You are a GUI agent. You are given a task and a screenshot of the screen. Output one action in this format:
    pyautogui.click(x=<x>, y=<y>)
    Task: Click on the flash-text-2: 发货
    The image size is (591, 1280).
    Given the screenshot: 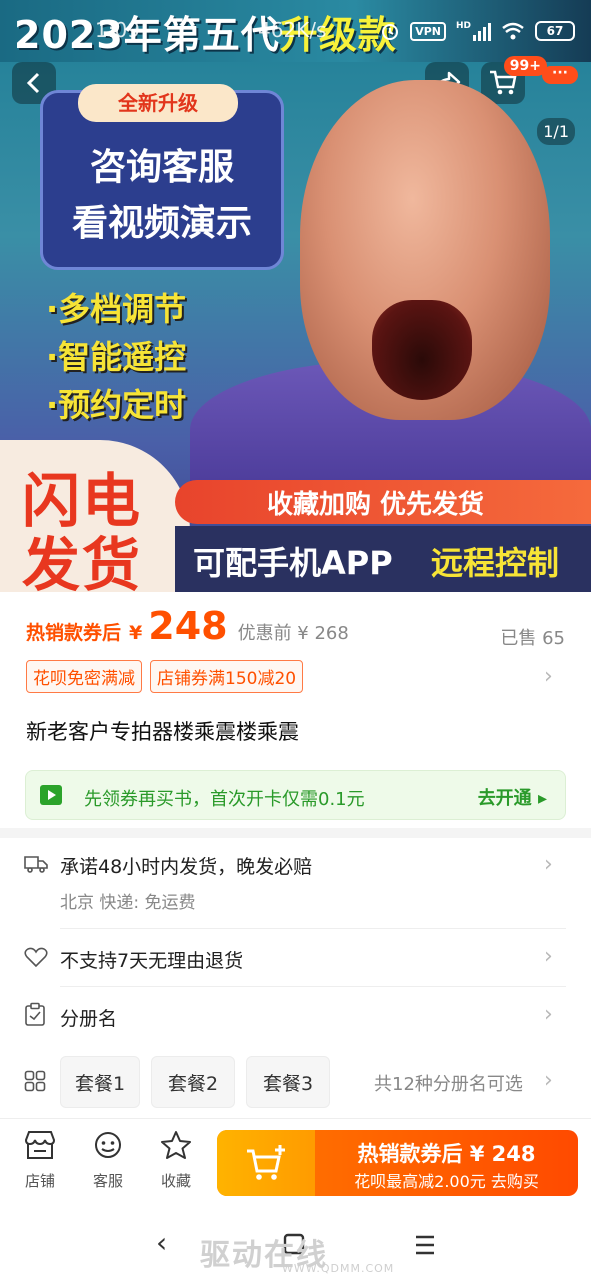 What is the action you would take?
    pyautogui.click(x=82, y=561)
    